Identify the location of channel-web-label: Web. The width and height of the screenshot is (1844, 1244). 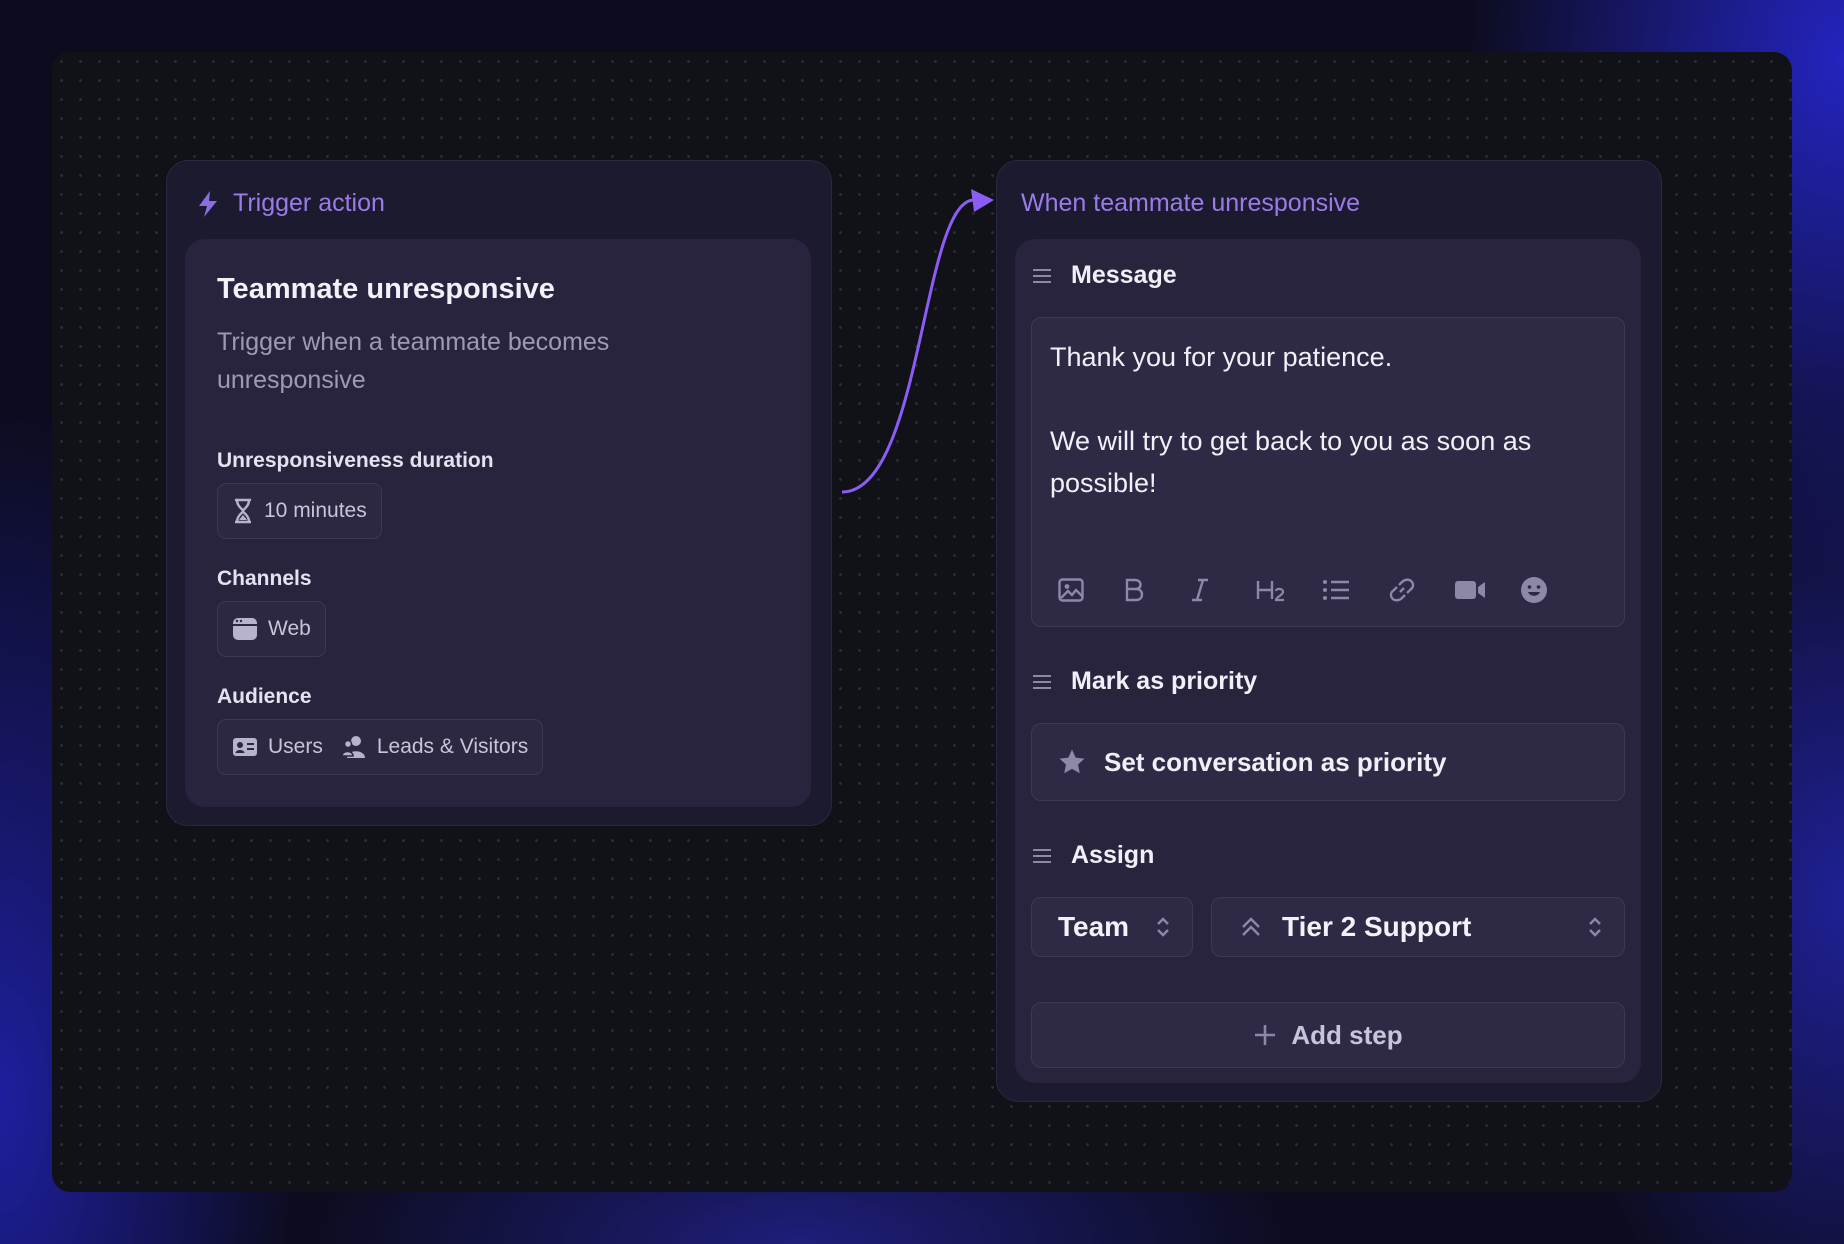
(289, 628).